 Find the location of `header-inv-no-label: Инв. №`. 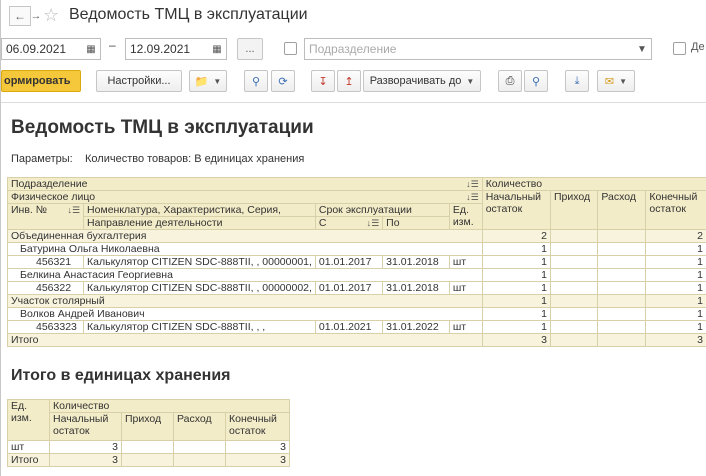

header-inv-no-label: Инв. № is located at coordinates (29, 210).